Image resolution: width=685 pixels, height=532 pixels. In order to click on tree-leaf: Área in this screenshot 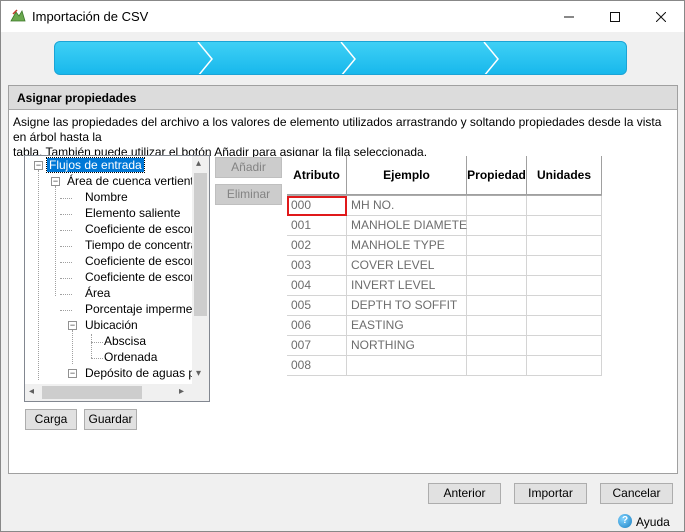, I will do `click(97, 293)`.